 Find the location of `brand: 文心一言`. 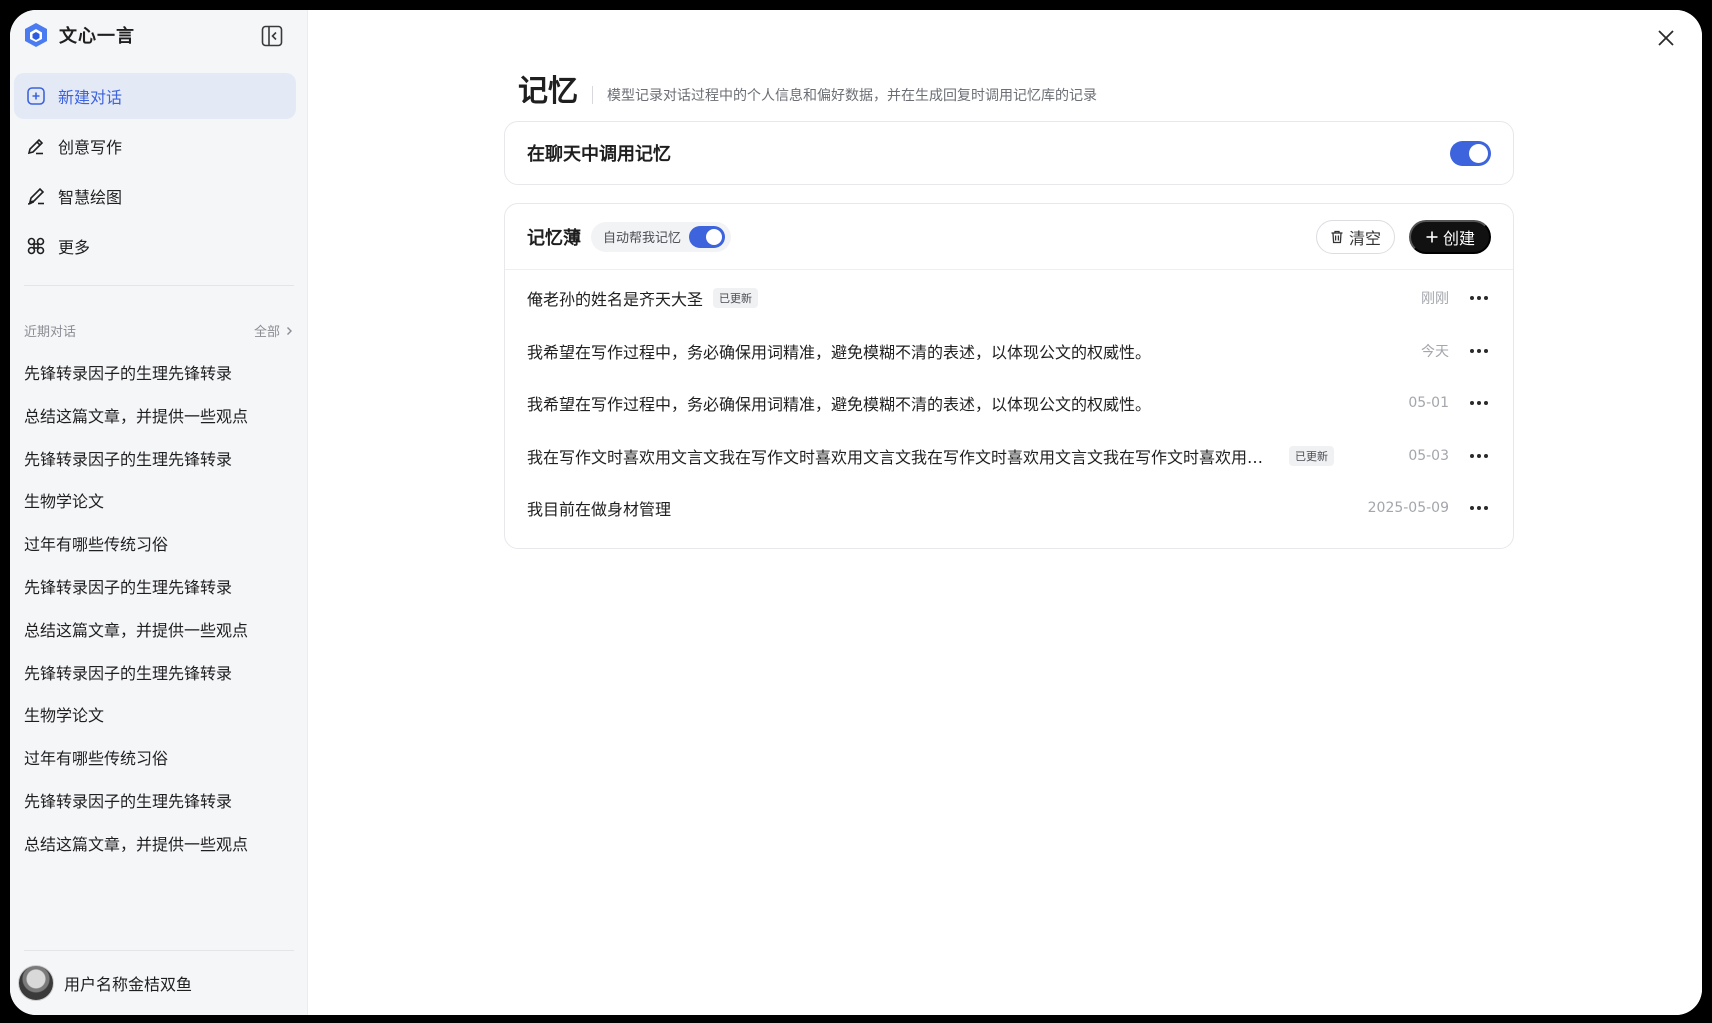

brand: 文心一言 is located at coordinates (79, 35).